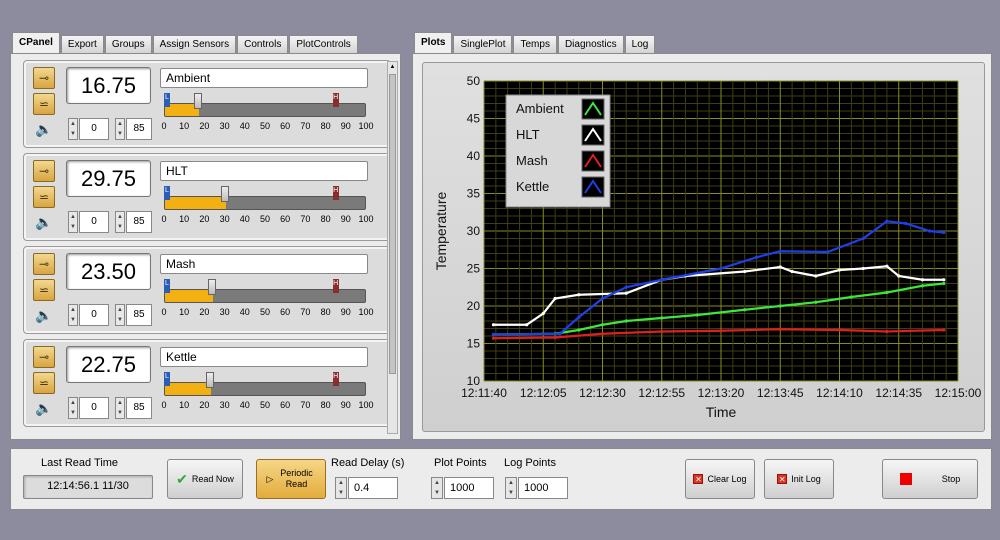 Image resolution: width=1000 pixels, height=540 pixels. Describe the element at coordinates (474, 231) in the screenshot. I see `y-tick-label: 30` at that location.